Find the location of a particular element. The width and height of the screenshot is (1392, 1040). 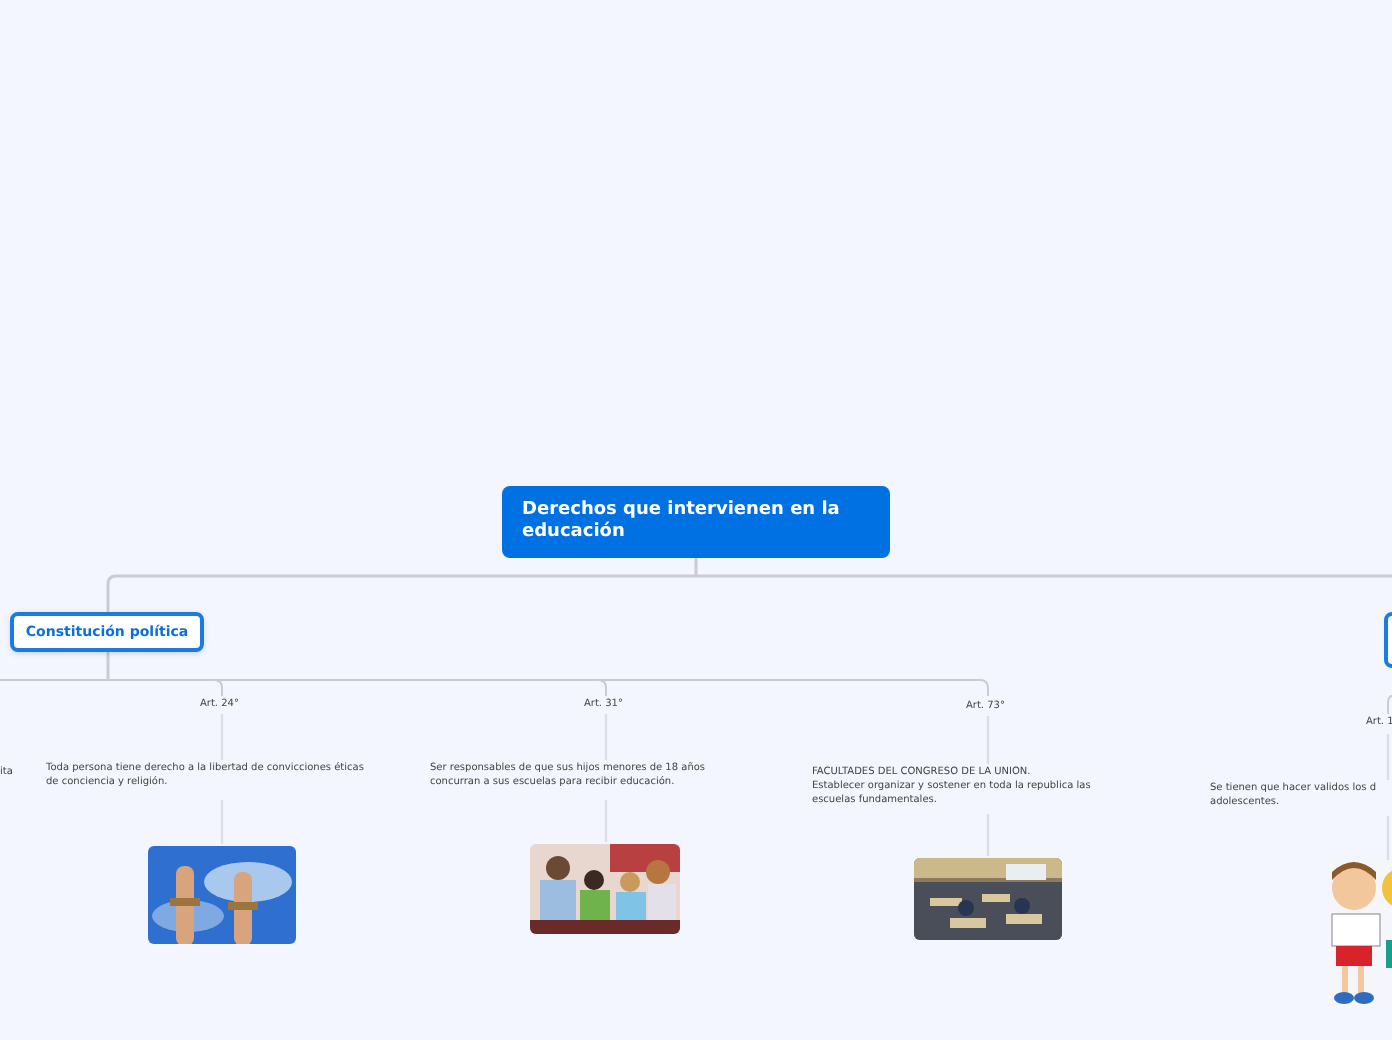

connector-line is located at coordinates (1389, 705).